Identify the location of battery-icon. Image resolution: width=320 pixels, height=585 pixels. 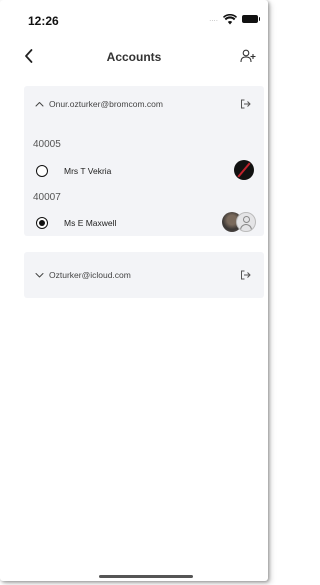
(251, 19).